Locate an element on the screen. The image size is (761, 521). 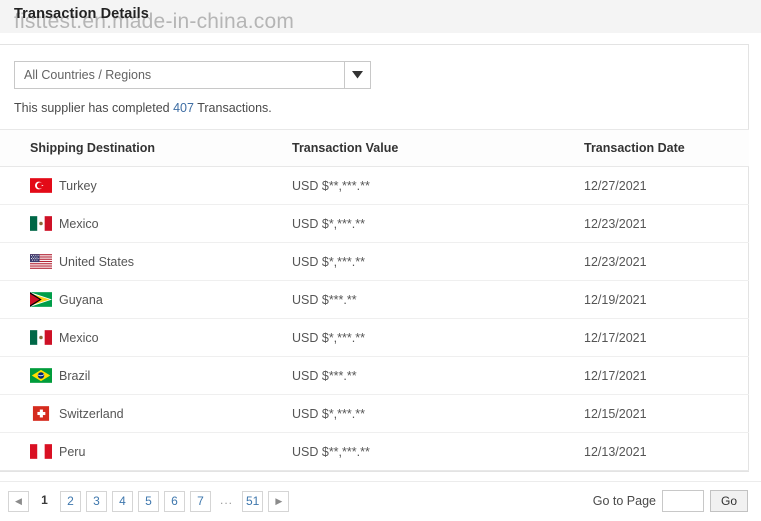
column-header-transaction-value: Transaction Value is located at coordinates (438, 148).